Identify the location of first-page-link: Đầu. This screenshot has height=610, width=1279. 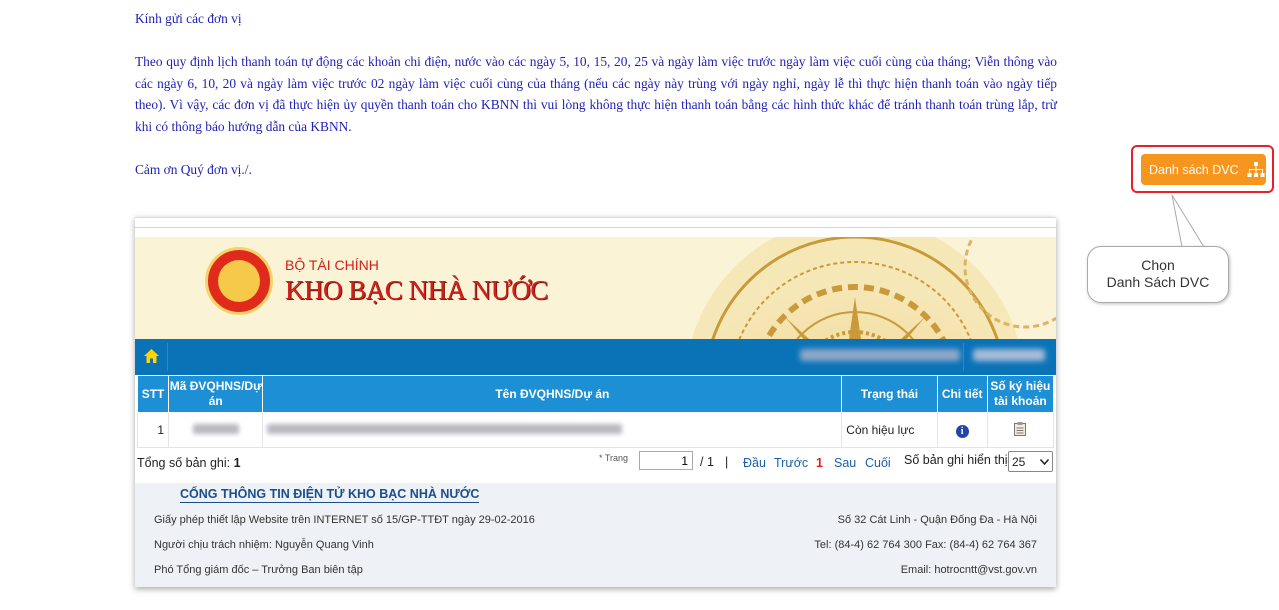
(754, 463).